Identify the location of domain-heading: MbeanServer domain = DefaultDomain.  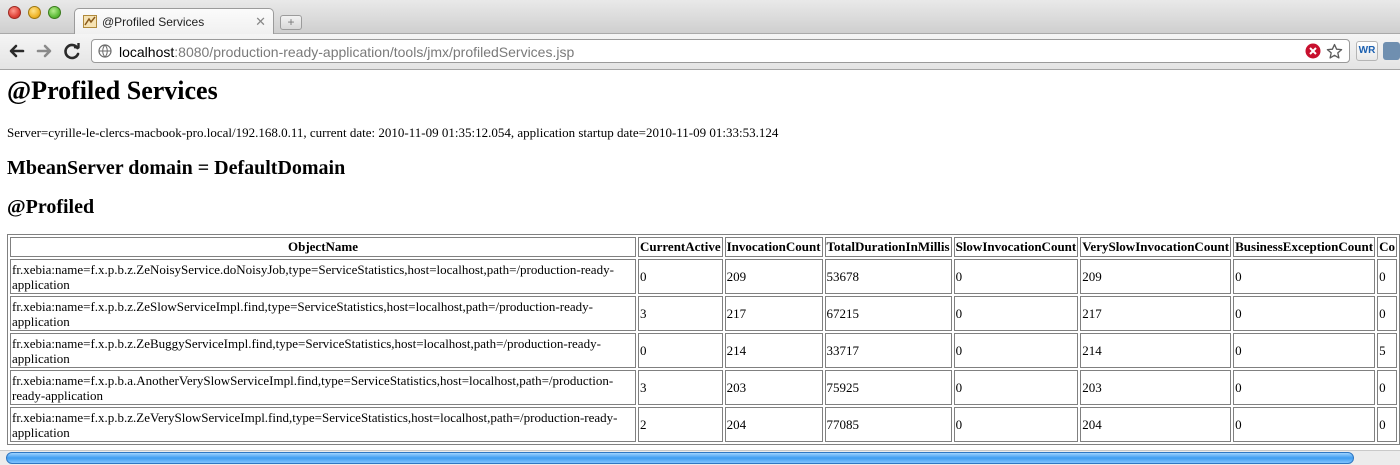
(176, 168).